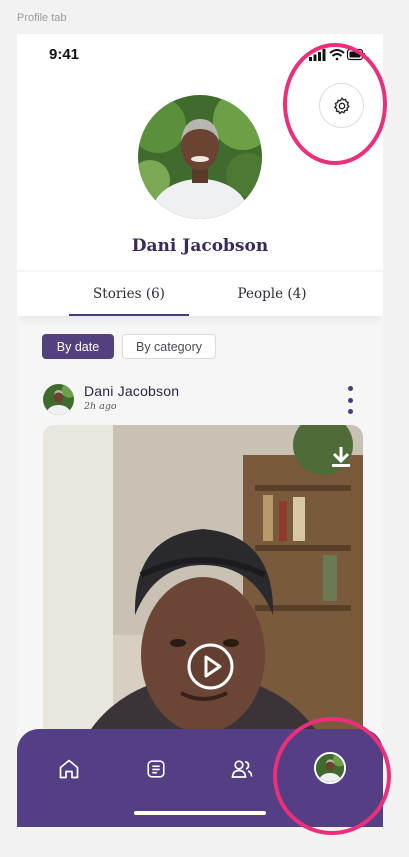 The width and height of the screenshot is (409, 857). I want to click on battery-icon, so click(355, 54).